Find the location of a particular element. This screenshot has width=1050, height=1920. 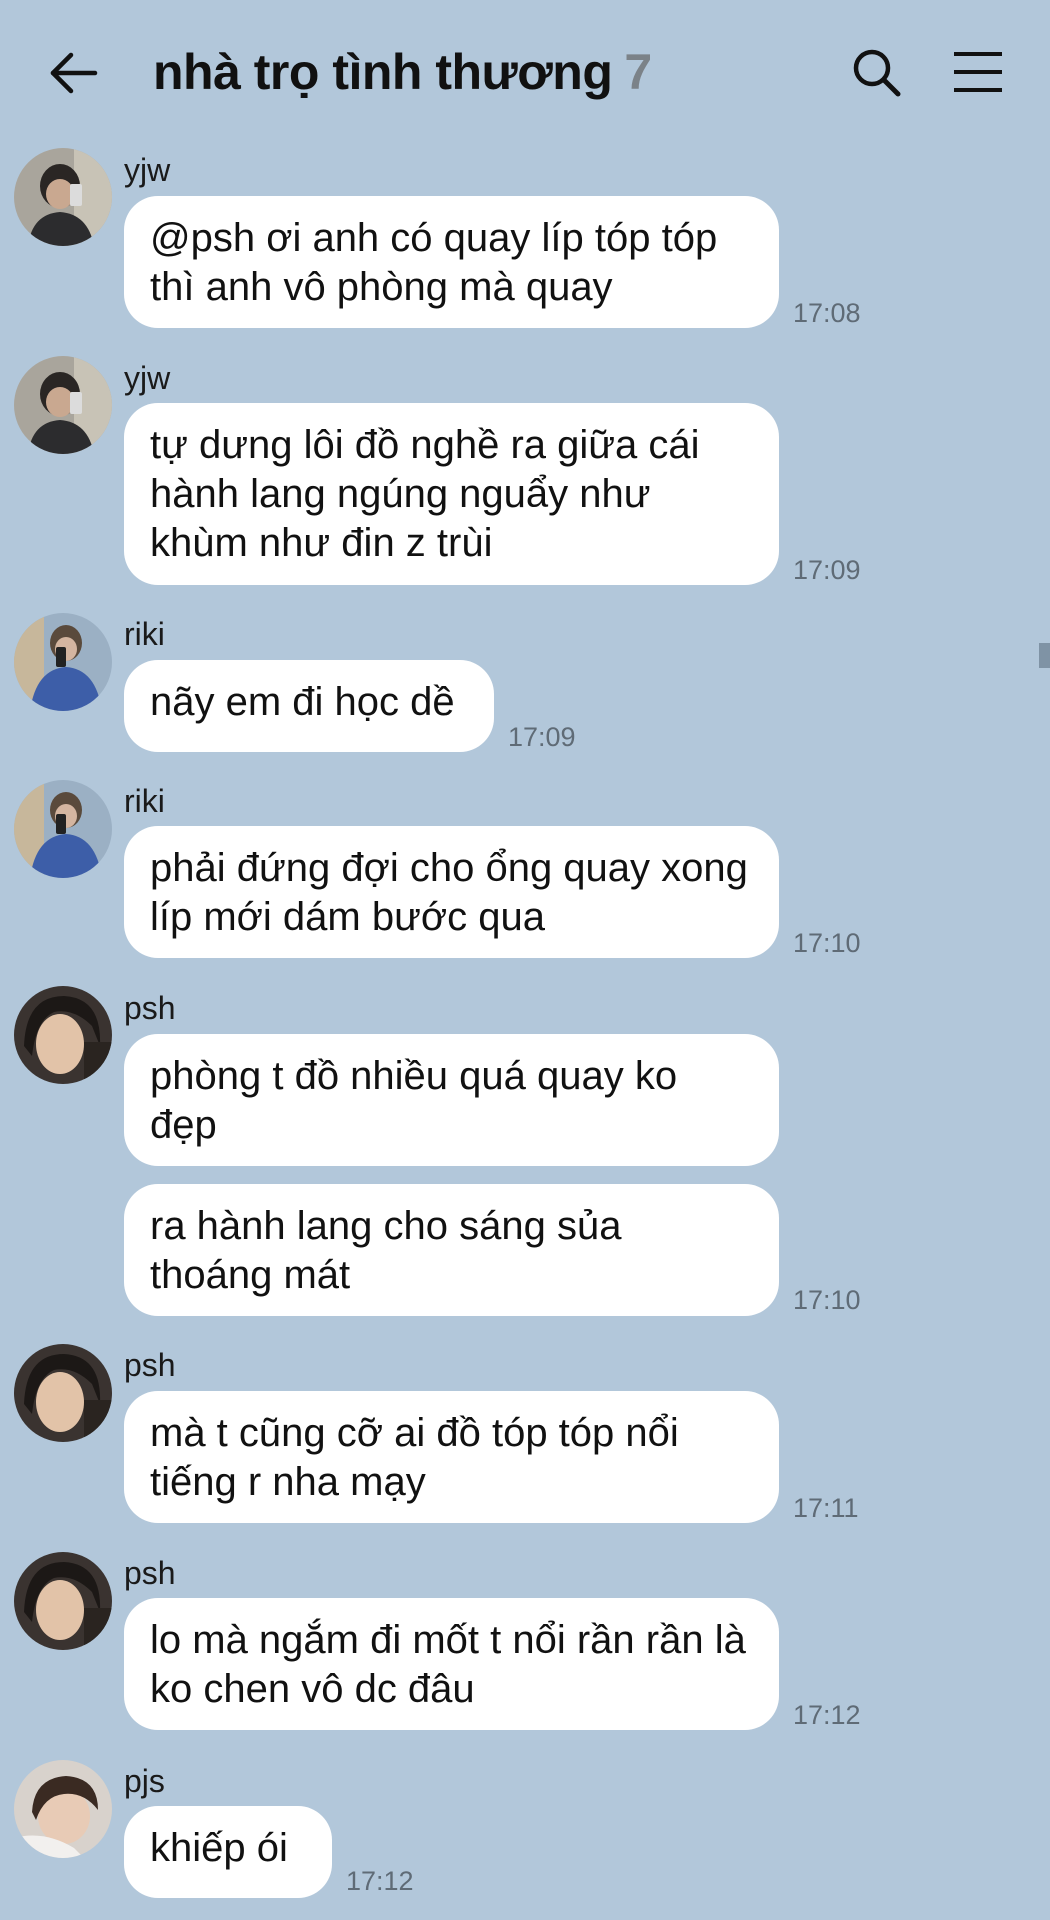

message-bubble: nãy em đi học dề is located at coordinates (309, 706).